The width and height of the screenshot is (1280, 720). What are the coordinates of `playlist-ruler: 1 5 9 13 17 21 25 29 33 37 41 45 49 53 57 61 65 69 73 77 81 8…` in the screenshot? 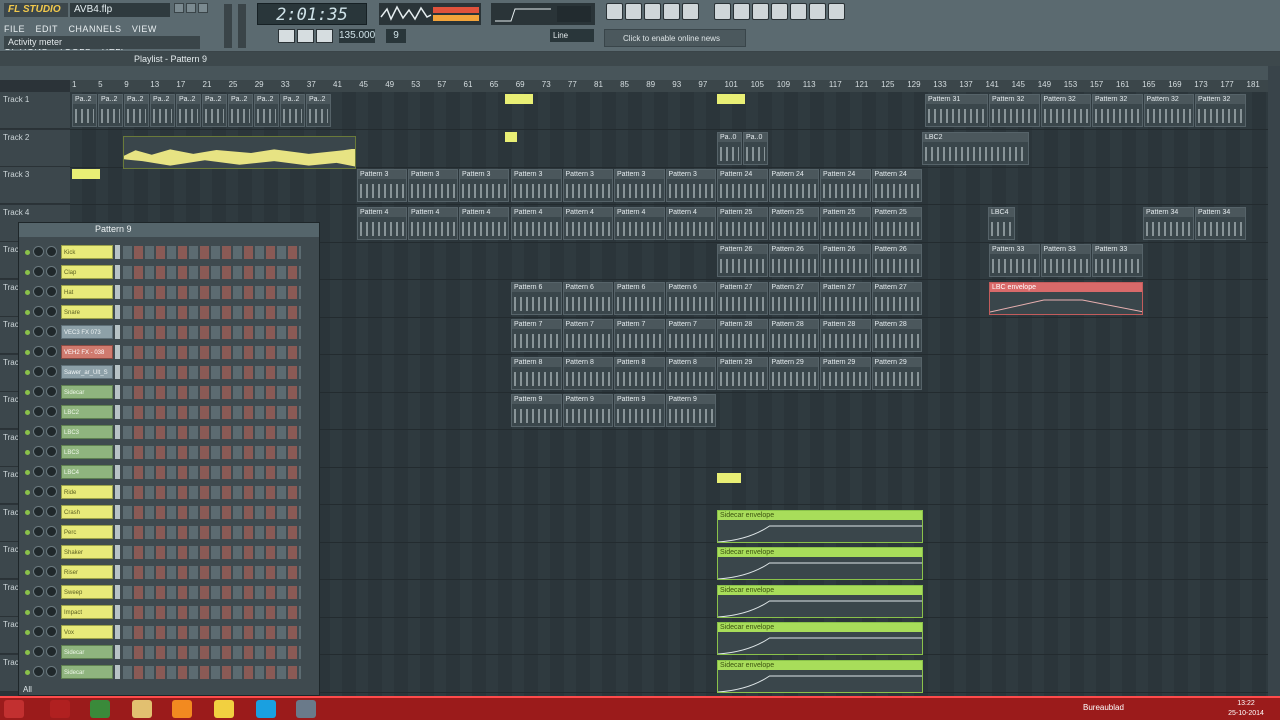 It's located at (670, 86).